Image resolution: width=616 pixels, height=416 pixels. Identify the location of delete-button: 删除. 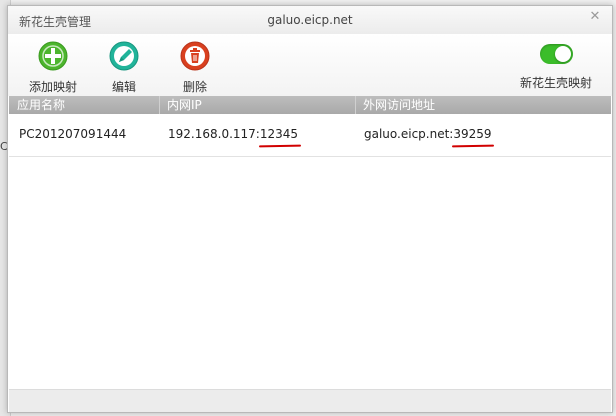
(195, 67).